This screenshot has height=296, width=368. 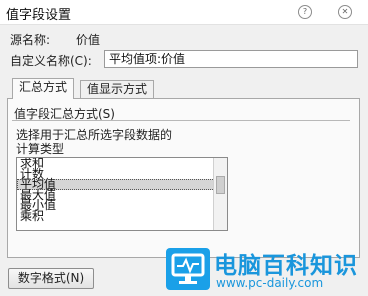 I want to click on group-divider, so click(x=181, y=120).